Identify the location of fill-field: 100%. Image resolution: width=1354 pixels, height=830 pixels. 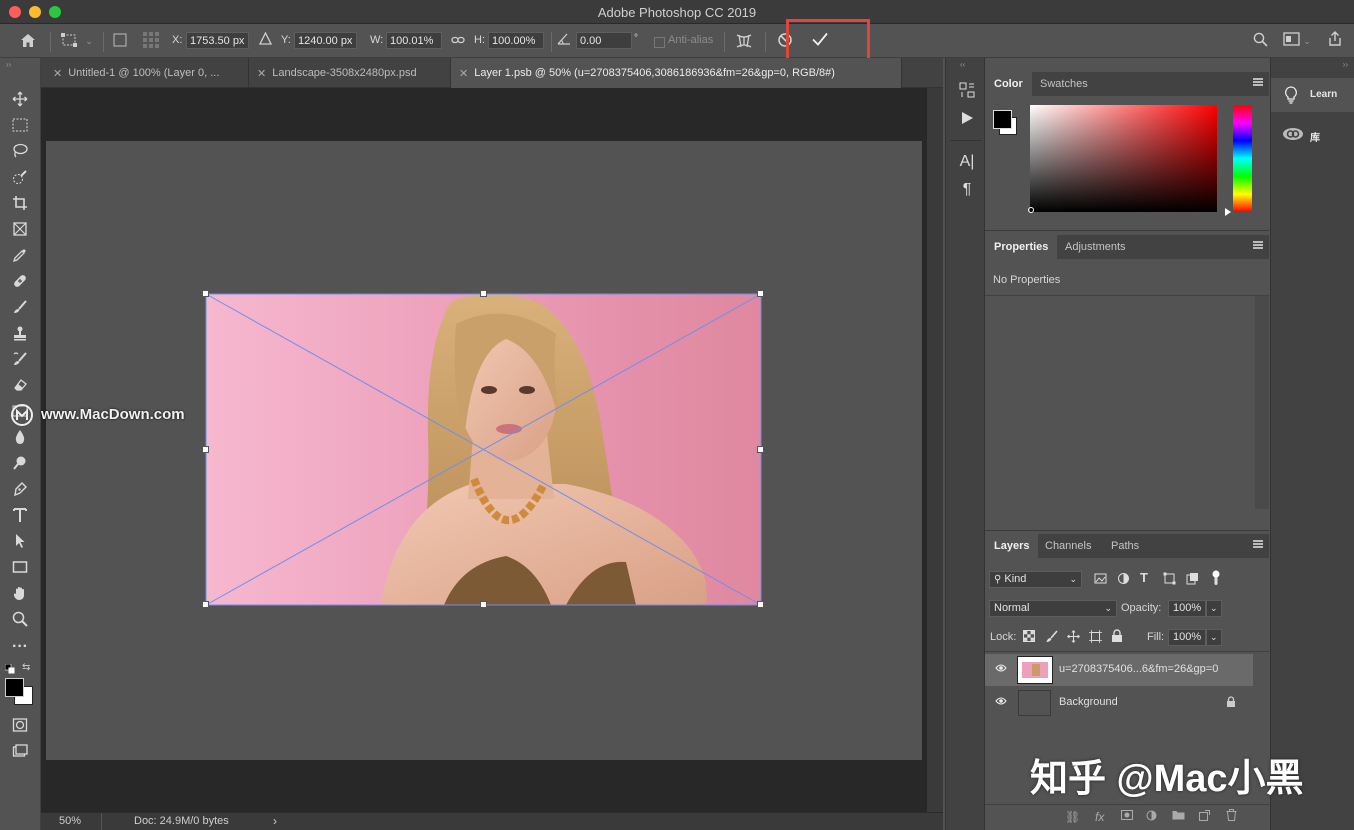
(1187, 637).